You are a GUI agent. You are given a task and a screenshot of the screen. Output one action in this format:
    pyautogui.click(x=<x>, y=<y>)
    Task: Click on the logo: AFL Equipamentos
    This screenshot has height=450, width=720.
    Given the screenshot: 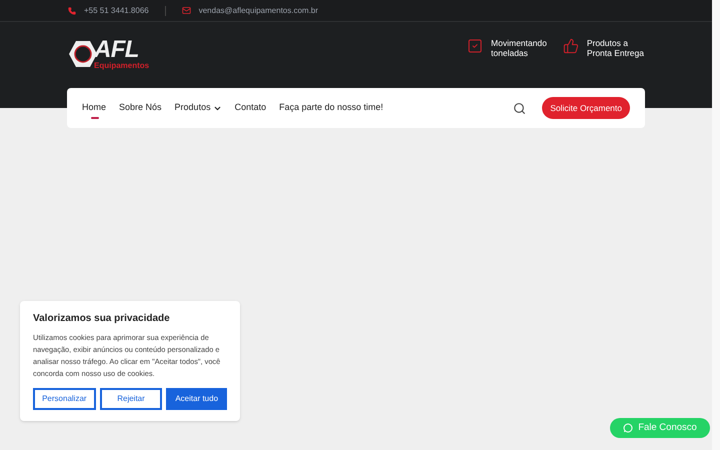 What is the action you would take?
    pyautogui.click(x=109, y=54)
    